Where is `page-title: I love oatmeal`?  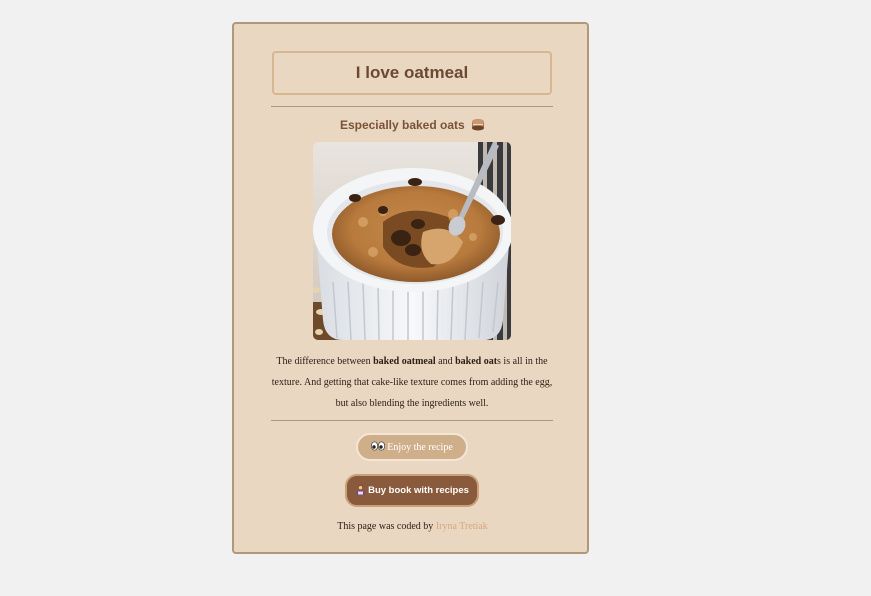 page-title: I love oatmeal is located at coordinates (412, 72).